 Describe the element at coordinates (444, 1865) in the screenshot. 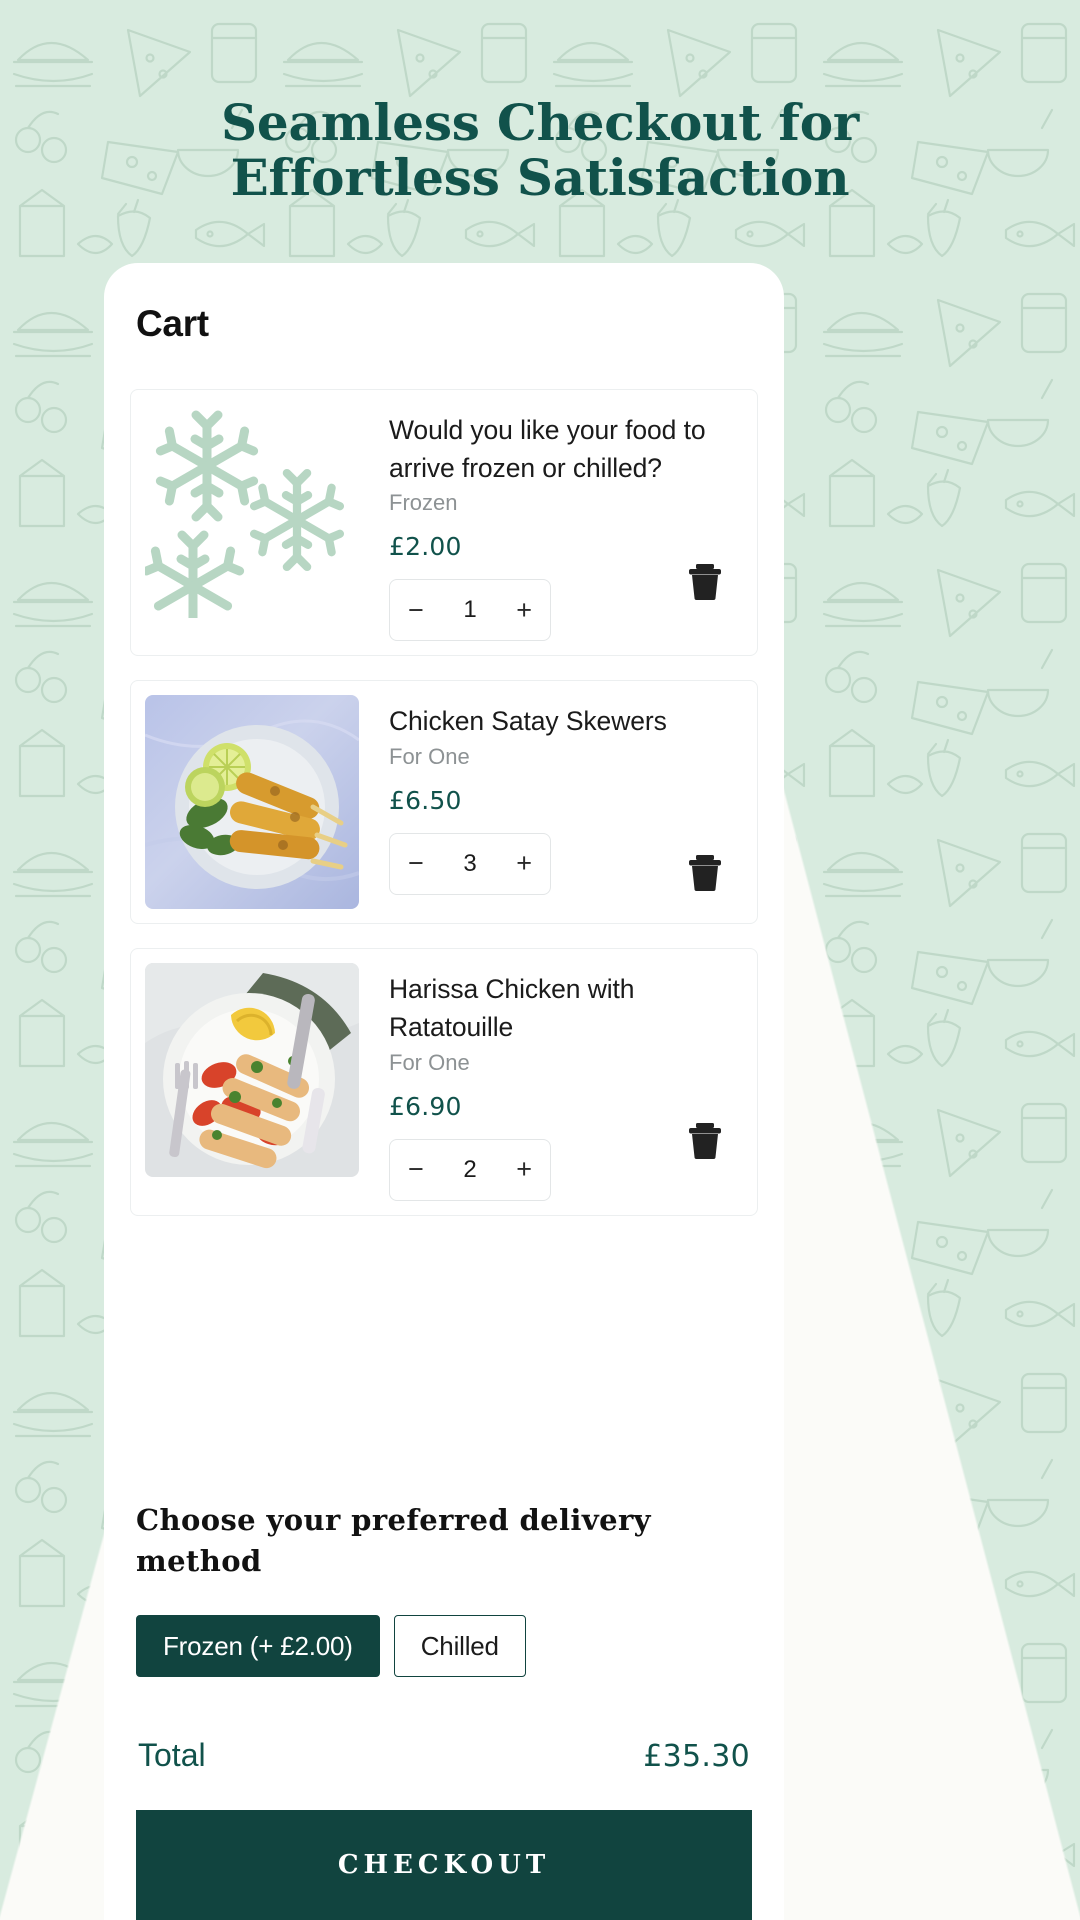

I see `checkout-button: CHECKOUT` at that location.